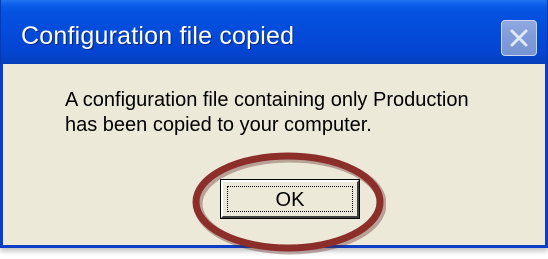  I want to click on message-line-2: has been copied to your computer., so click(218, 125).